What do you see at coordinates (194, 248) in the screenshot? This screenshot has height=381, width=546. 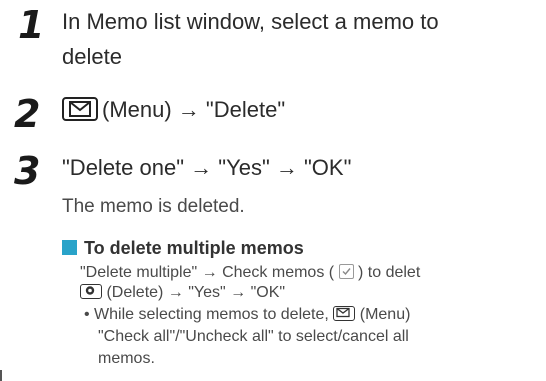 I see `subsection-heading-label: To delete multiple memos` at bounding box center [194, 248].